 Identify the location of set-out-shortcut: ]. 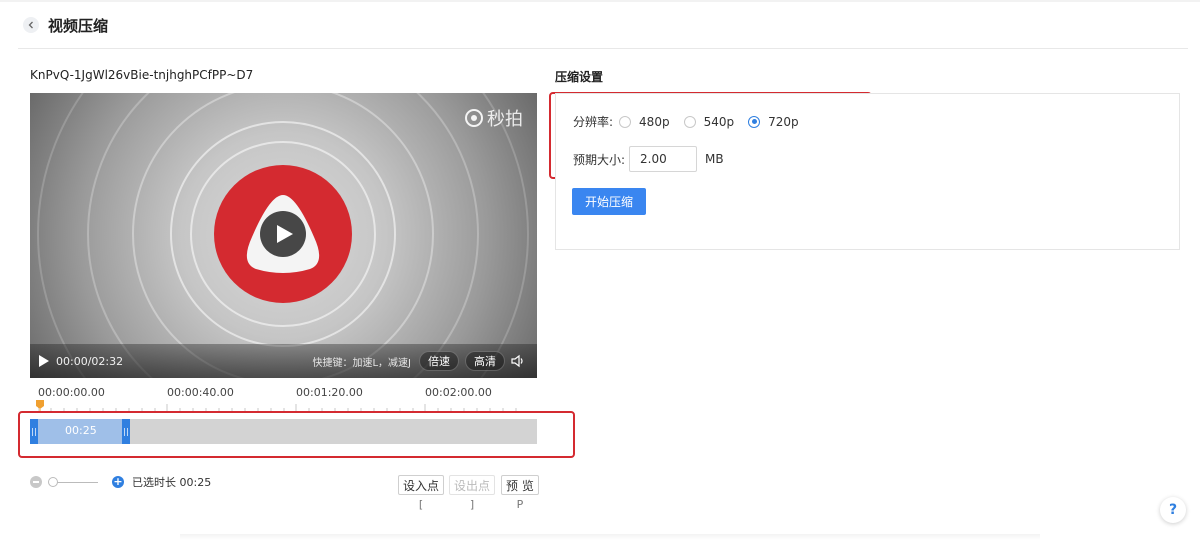
(472, 504).